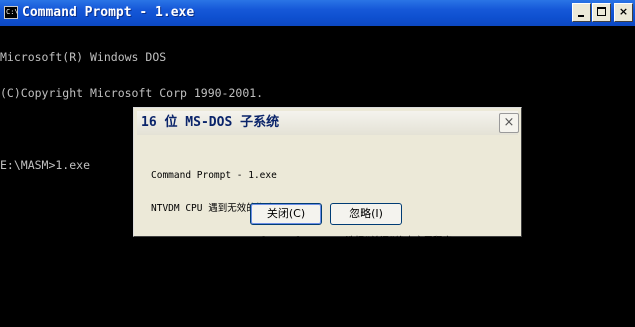 The height and width of the screenshot is (327, 635). I want to click on dialog-titlebar: 16 位 MS-DOS 子系统 ×, so click(328, 123).